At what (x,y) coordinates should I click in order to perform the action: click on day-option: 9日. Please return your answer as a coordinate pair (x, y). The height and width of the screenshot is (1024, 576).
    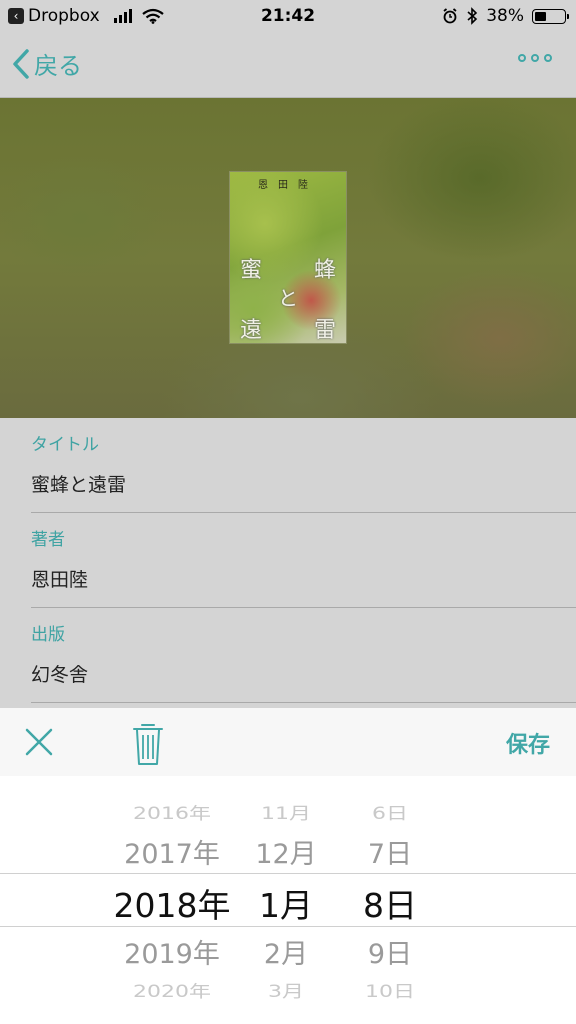
    Looking at the image, I should click on (390, 951).